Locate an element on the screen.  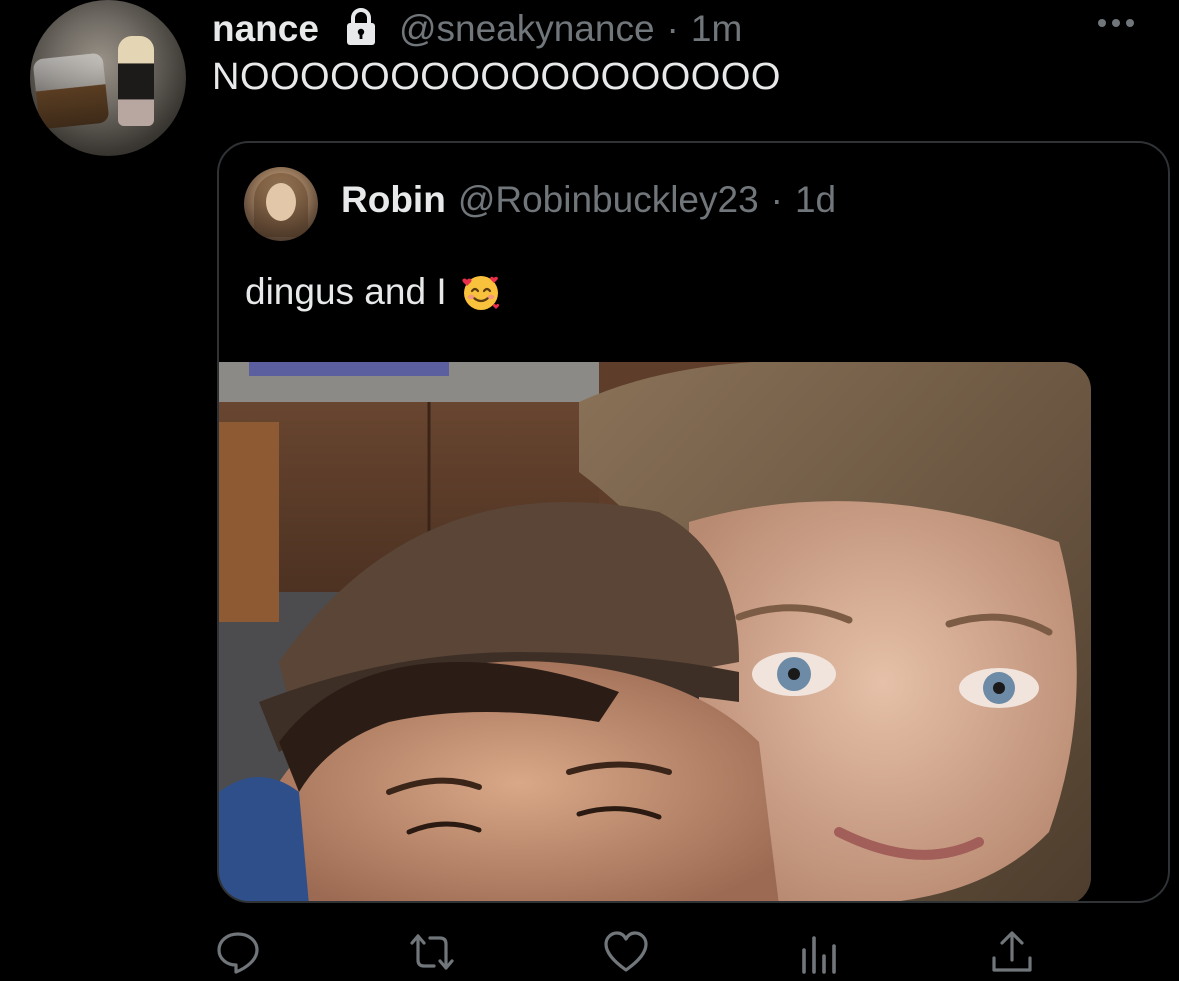
tweet-timestamp: 1m is located at coordinates (716, 29).